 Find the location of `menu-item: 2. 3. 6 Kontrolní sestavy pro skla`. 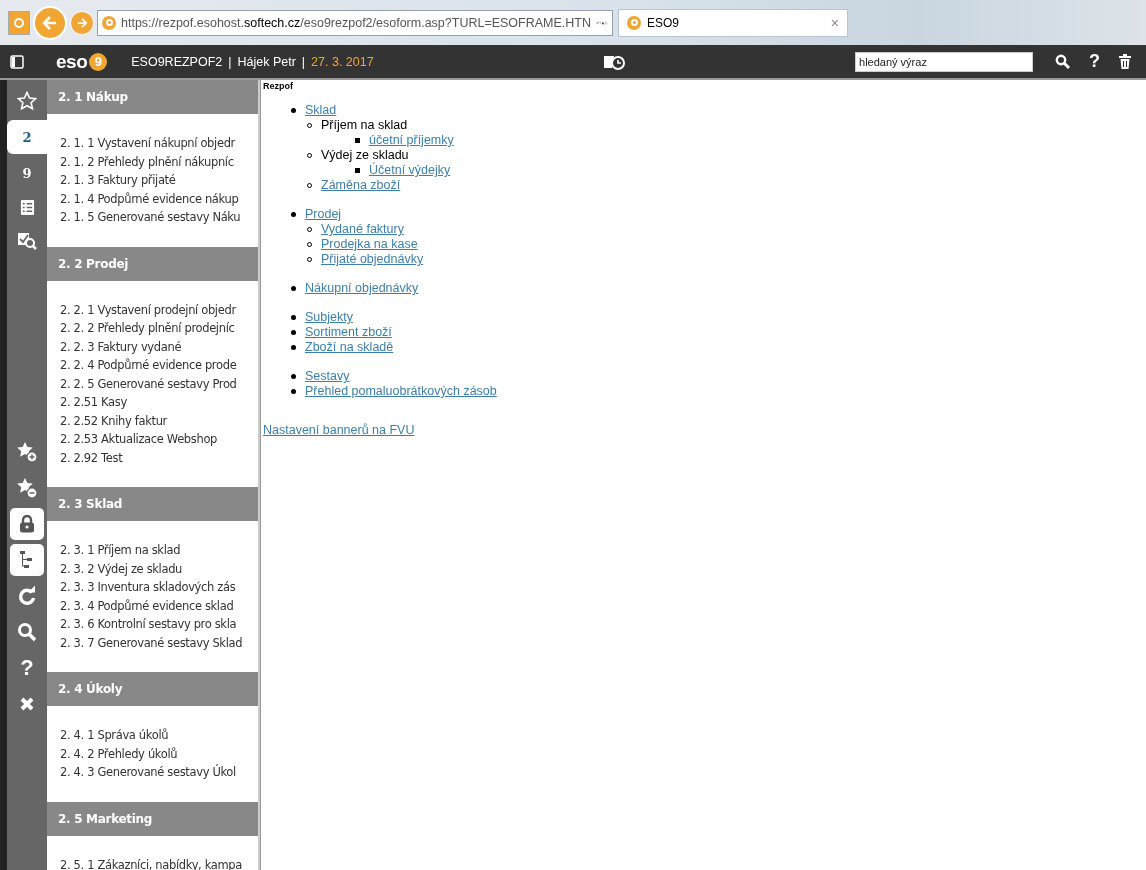

menu-item: 2. 3. 6 Kontrolní sestavy pro skla is located at coordinates (148, 624).